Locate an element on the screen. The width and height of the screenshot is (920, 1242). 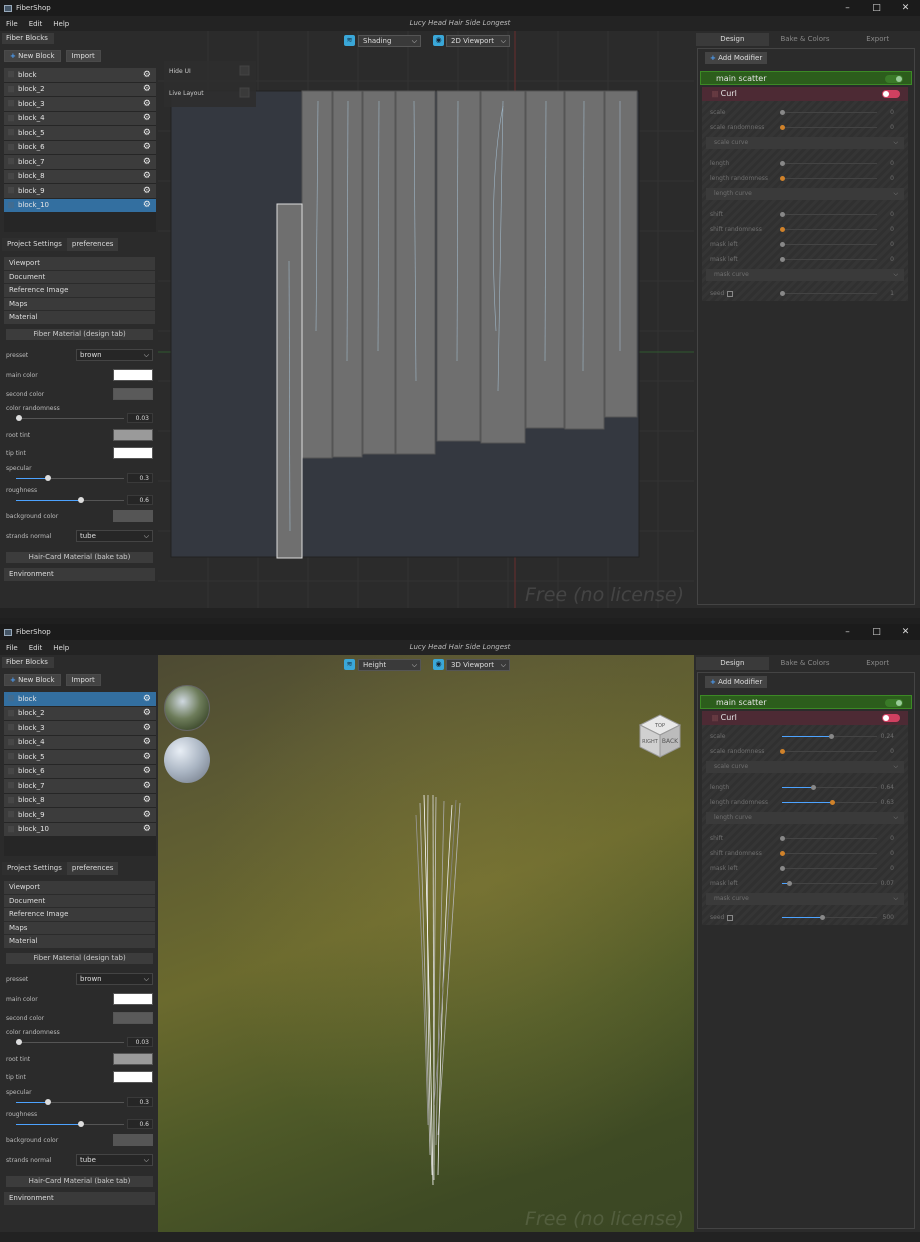
strands-normal-select: tube ⌵ is located at coordinates (114, 1160).